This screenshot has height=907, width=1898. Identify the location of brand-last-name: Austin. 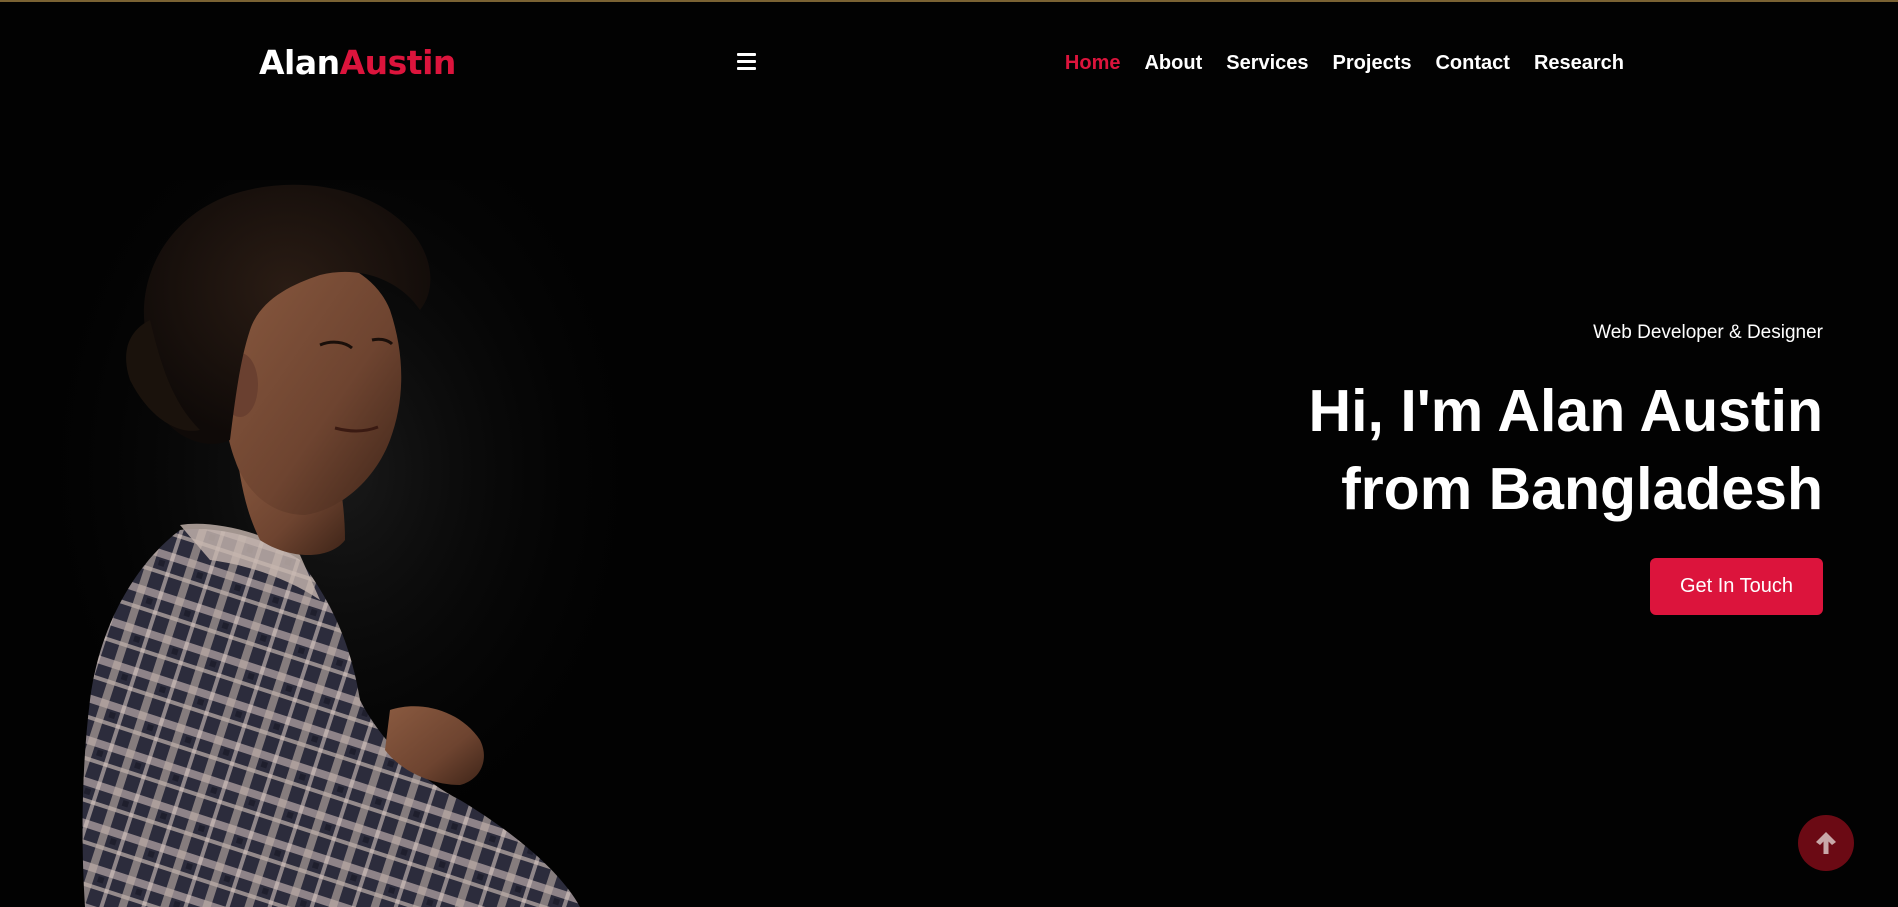
(398, 62).